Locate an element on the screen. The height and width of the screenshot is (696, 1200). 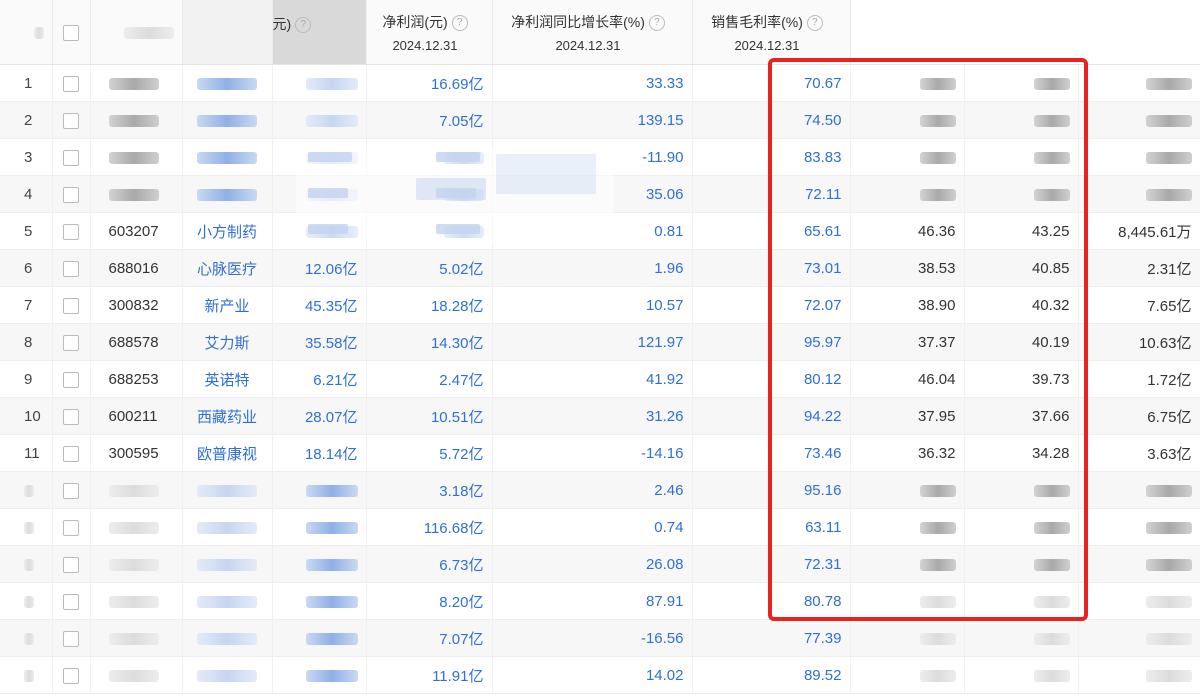
header-net-profit-growth: 净利润同比增长率(%)? 2024.12.31 is located at coordinates (592, 32).